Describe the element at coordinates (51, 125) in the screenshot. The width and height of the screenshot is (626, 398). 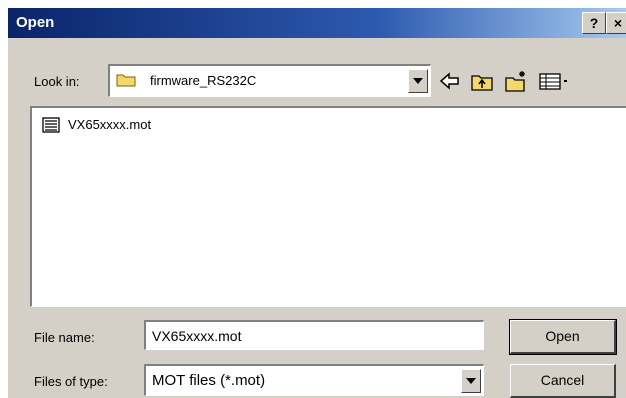
I see `mot-file-icon` at that location.